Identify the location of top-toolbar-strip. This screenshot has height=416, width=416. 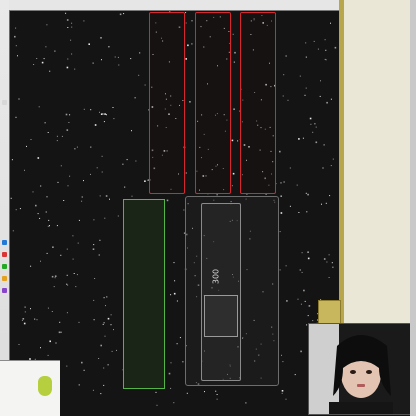
(174, 5).